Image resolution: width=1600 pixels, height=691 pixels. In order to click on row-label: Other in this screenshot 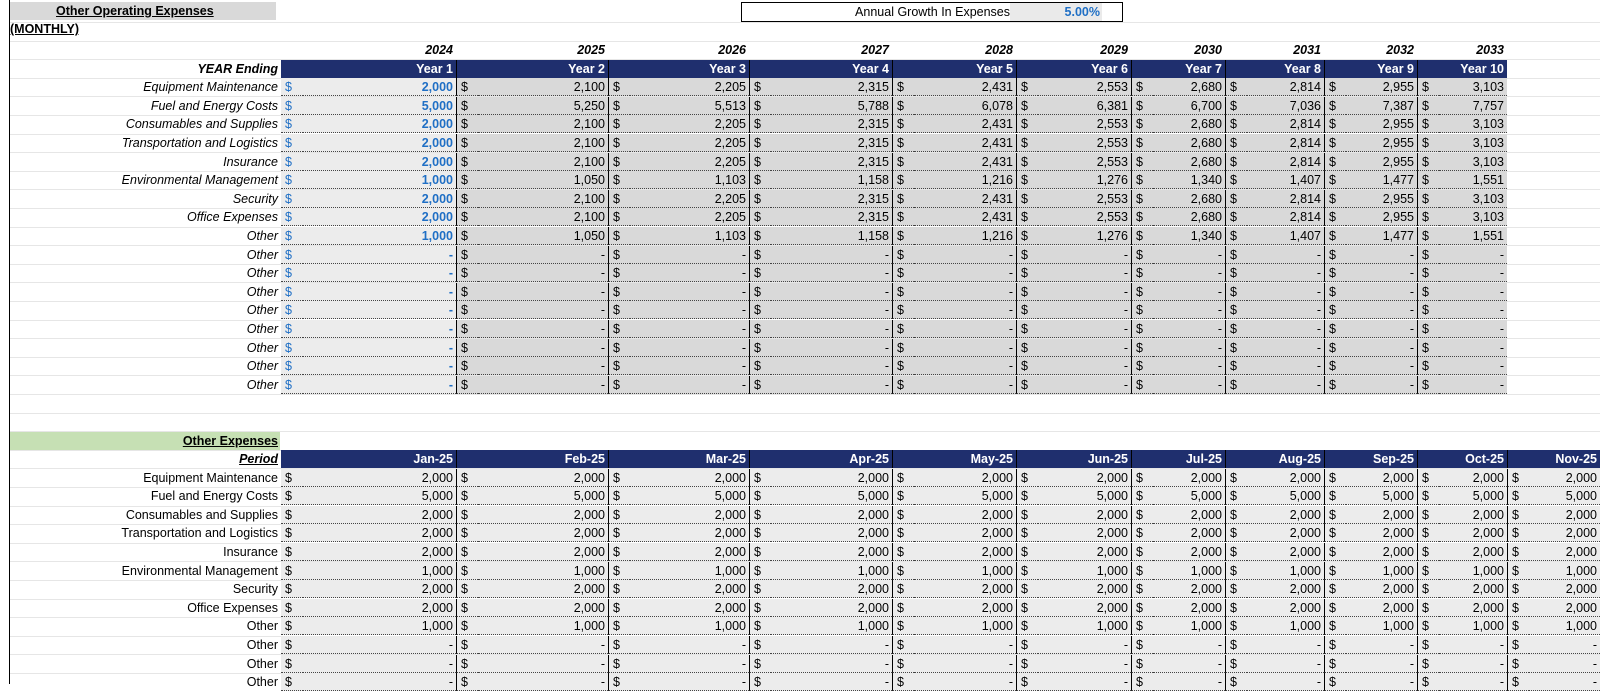, I will do `click(262, 366)`.